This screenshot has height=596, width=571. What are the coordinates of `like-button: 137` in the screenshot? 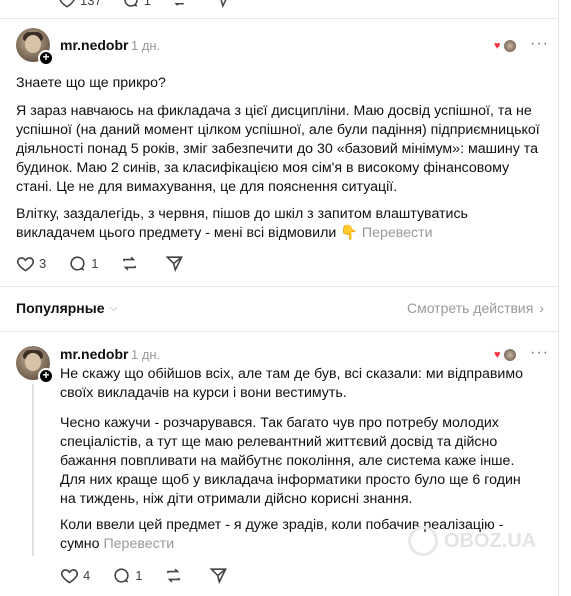 It's located at (80, 4).